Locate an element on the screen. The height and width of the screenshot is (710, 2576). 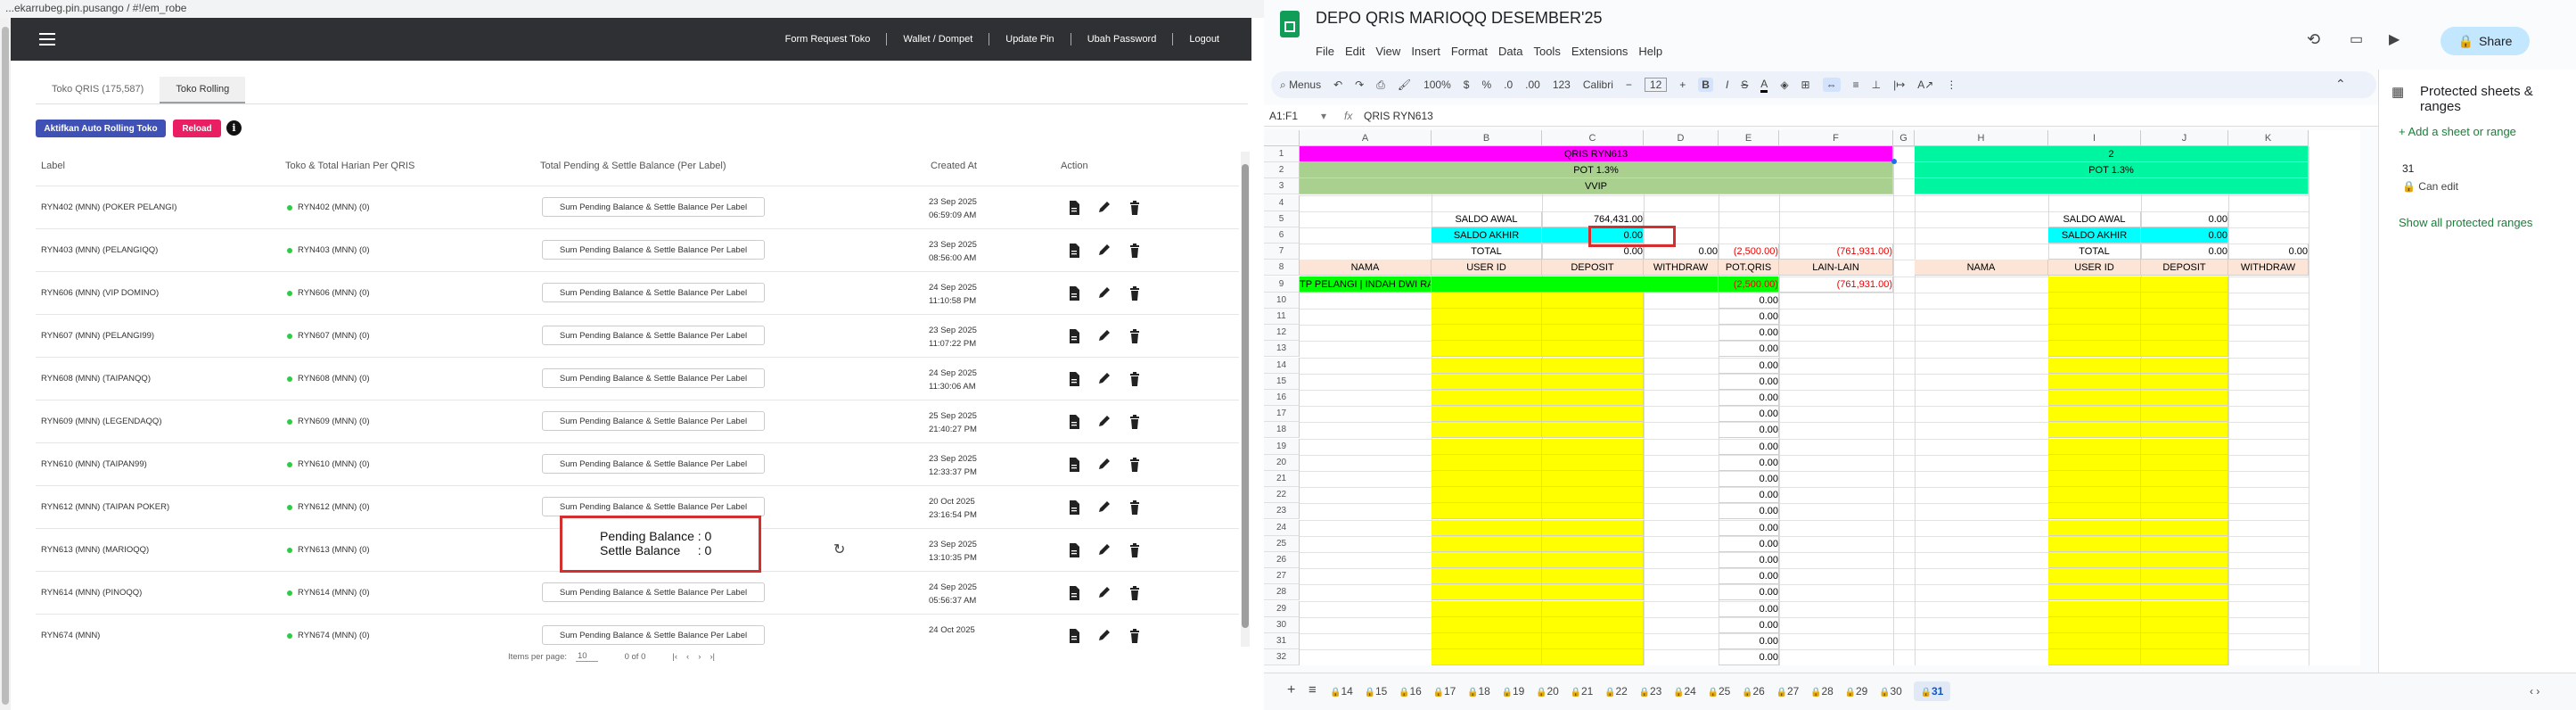
formula-input: QRIS RYN613 is located at coordinates (1399, 116).